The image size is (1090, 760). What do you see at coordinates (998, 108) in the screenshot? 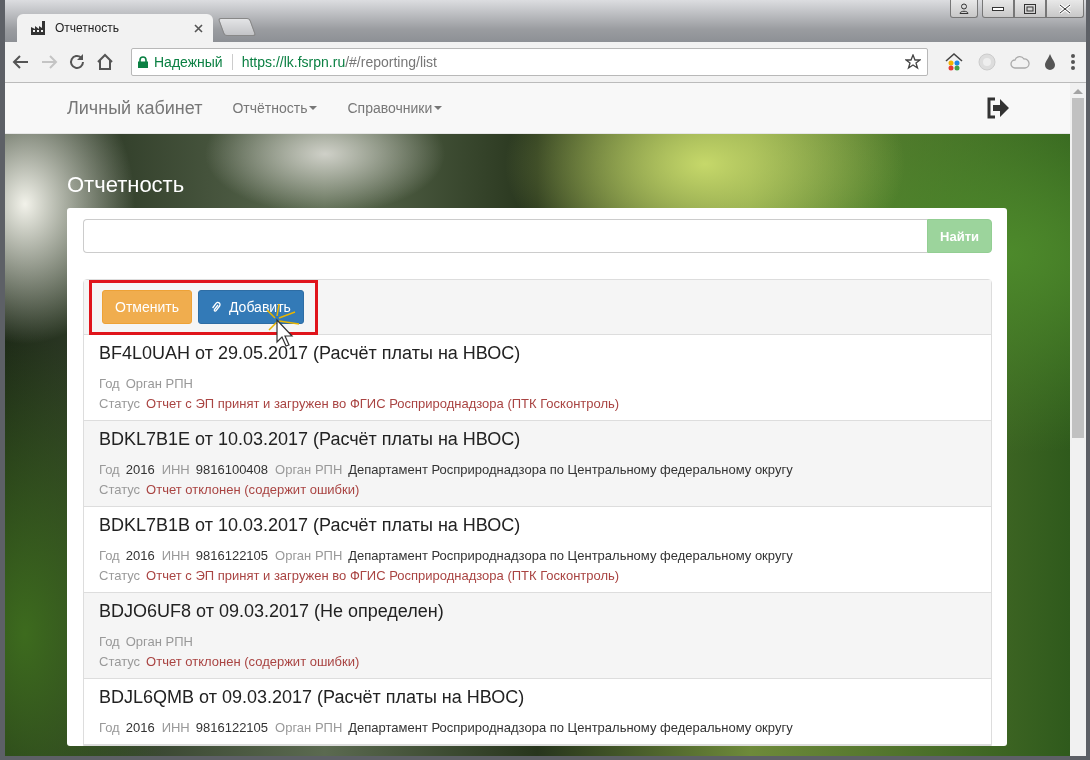
I see `logout-icon` at bounding box center [998, 108].